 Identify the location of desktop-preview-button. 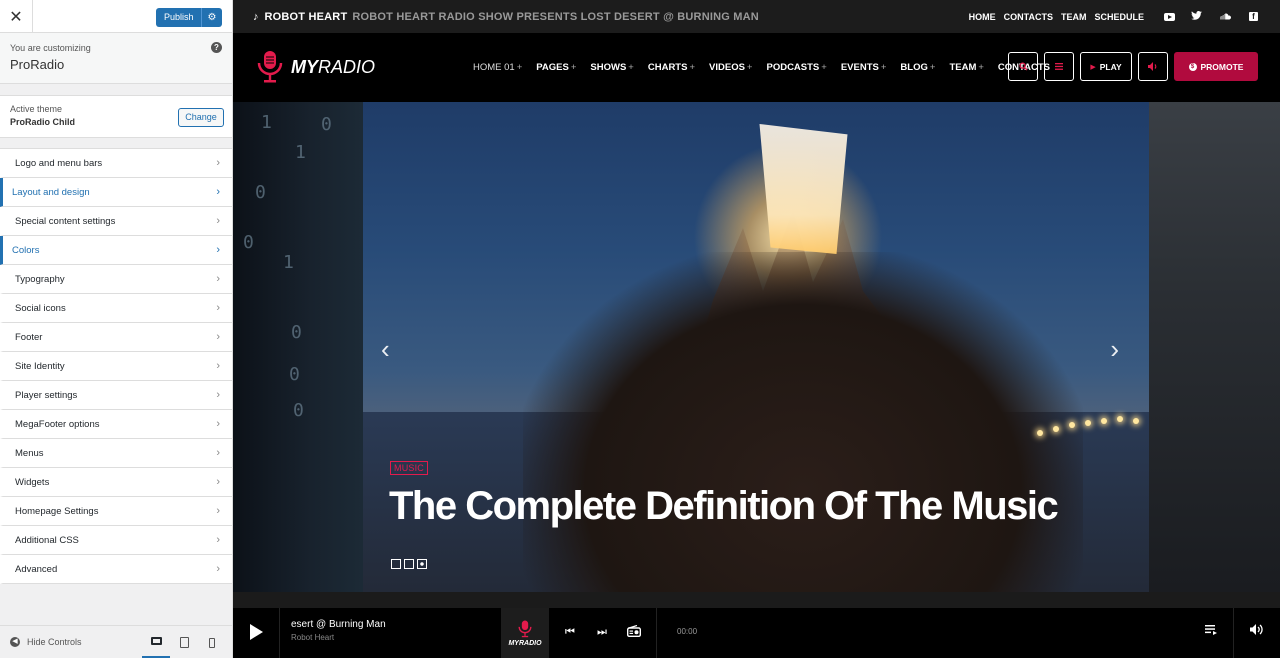
(156, 642).